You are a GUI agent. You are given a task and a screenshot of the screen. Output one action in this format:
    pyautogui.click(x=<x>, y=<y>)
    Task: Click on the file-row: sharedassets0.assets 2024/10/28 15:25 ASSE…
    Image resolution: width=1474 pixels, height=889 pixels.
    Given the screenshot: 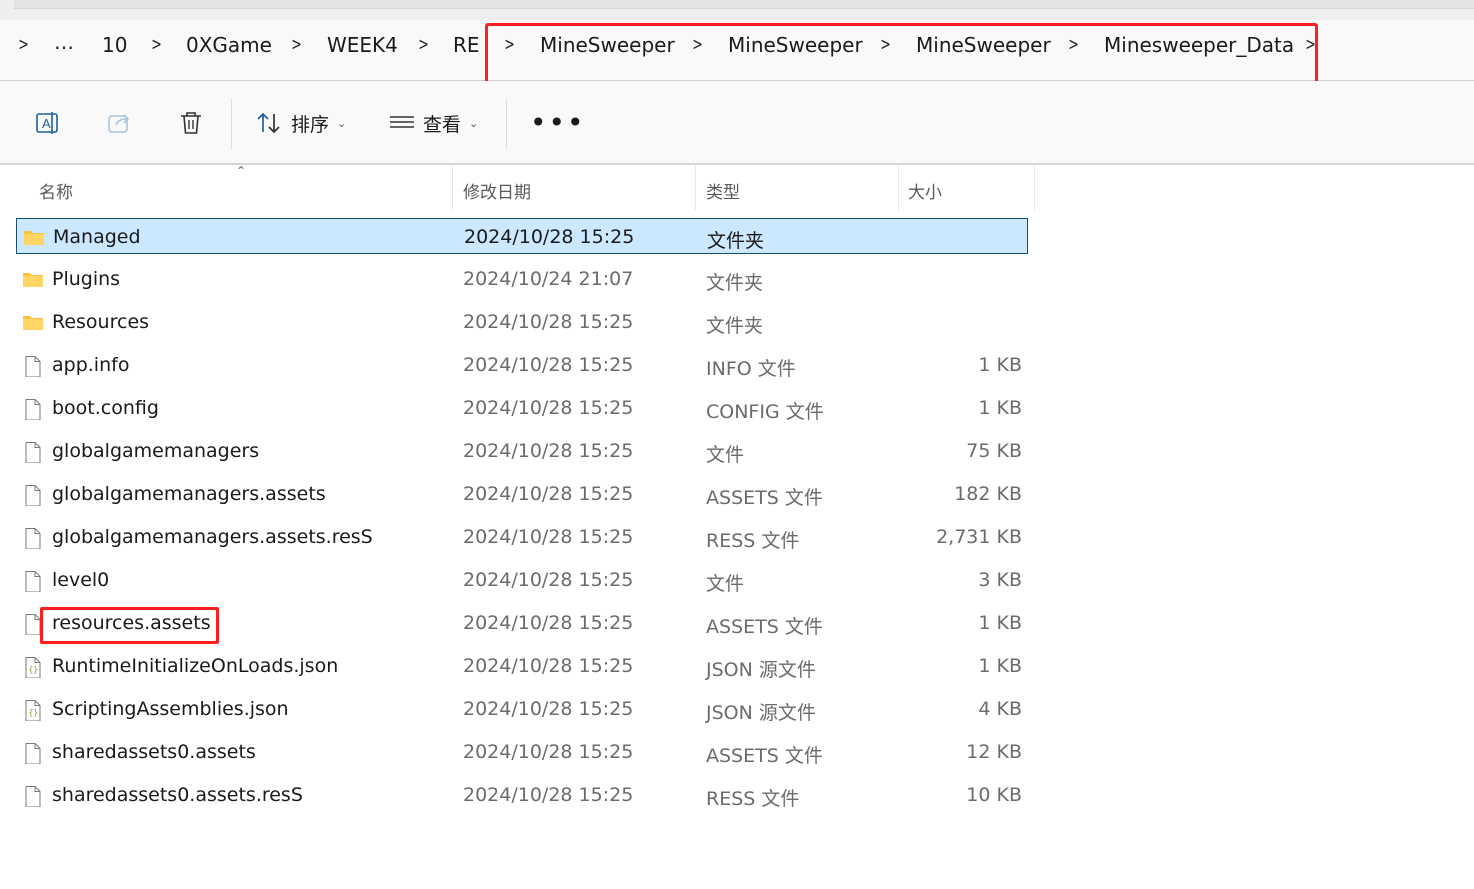 What is the action you would take?
    pyautogui.click(x=522, y=752)
    